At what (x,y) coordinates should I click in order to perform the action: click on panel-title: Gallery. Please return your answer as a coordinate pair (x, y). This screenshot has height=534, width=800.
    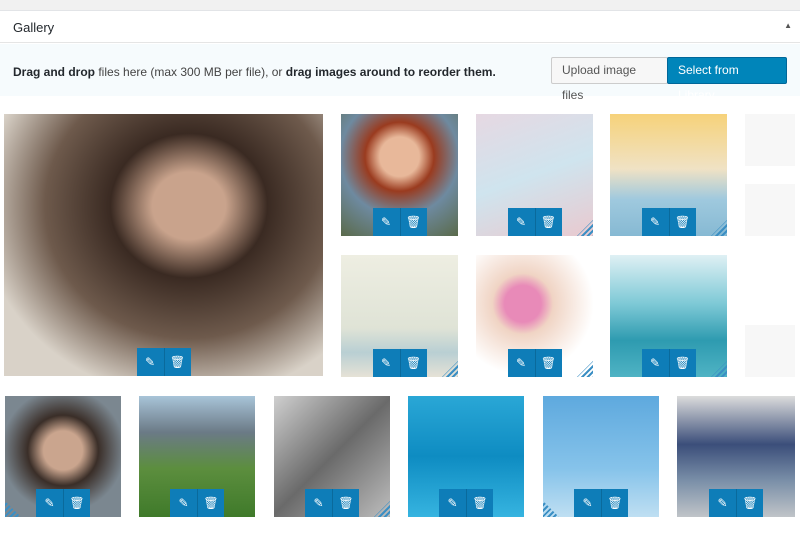
    Looking at the image, I should click on (34, 27).